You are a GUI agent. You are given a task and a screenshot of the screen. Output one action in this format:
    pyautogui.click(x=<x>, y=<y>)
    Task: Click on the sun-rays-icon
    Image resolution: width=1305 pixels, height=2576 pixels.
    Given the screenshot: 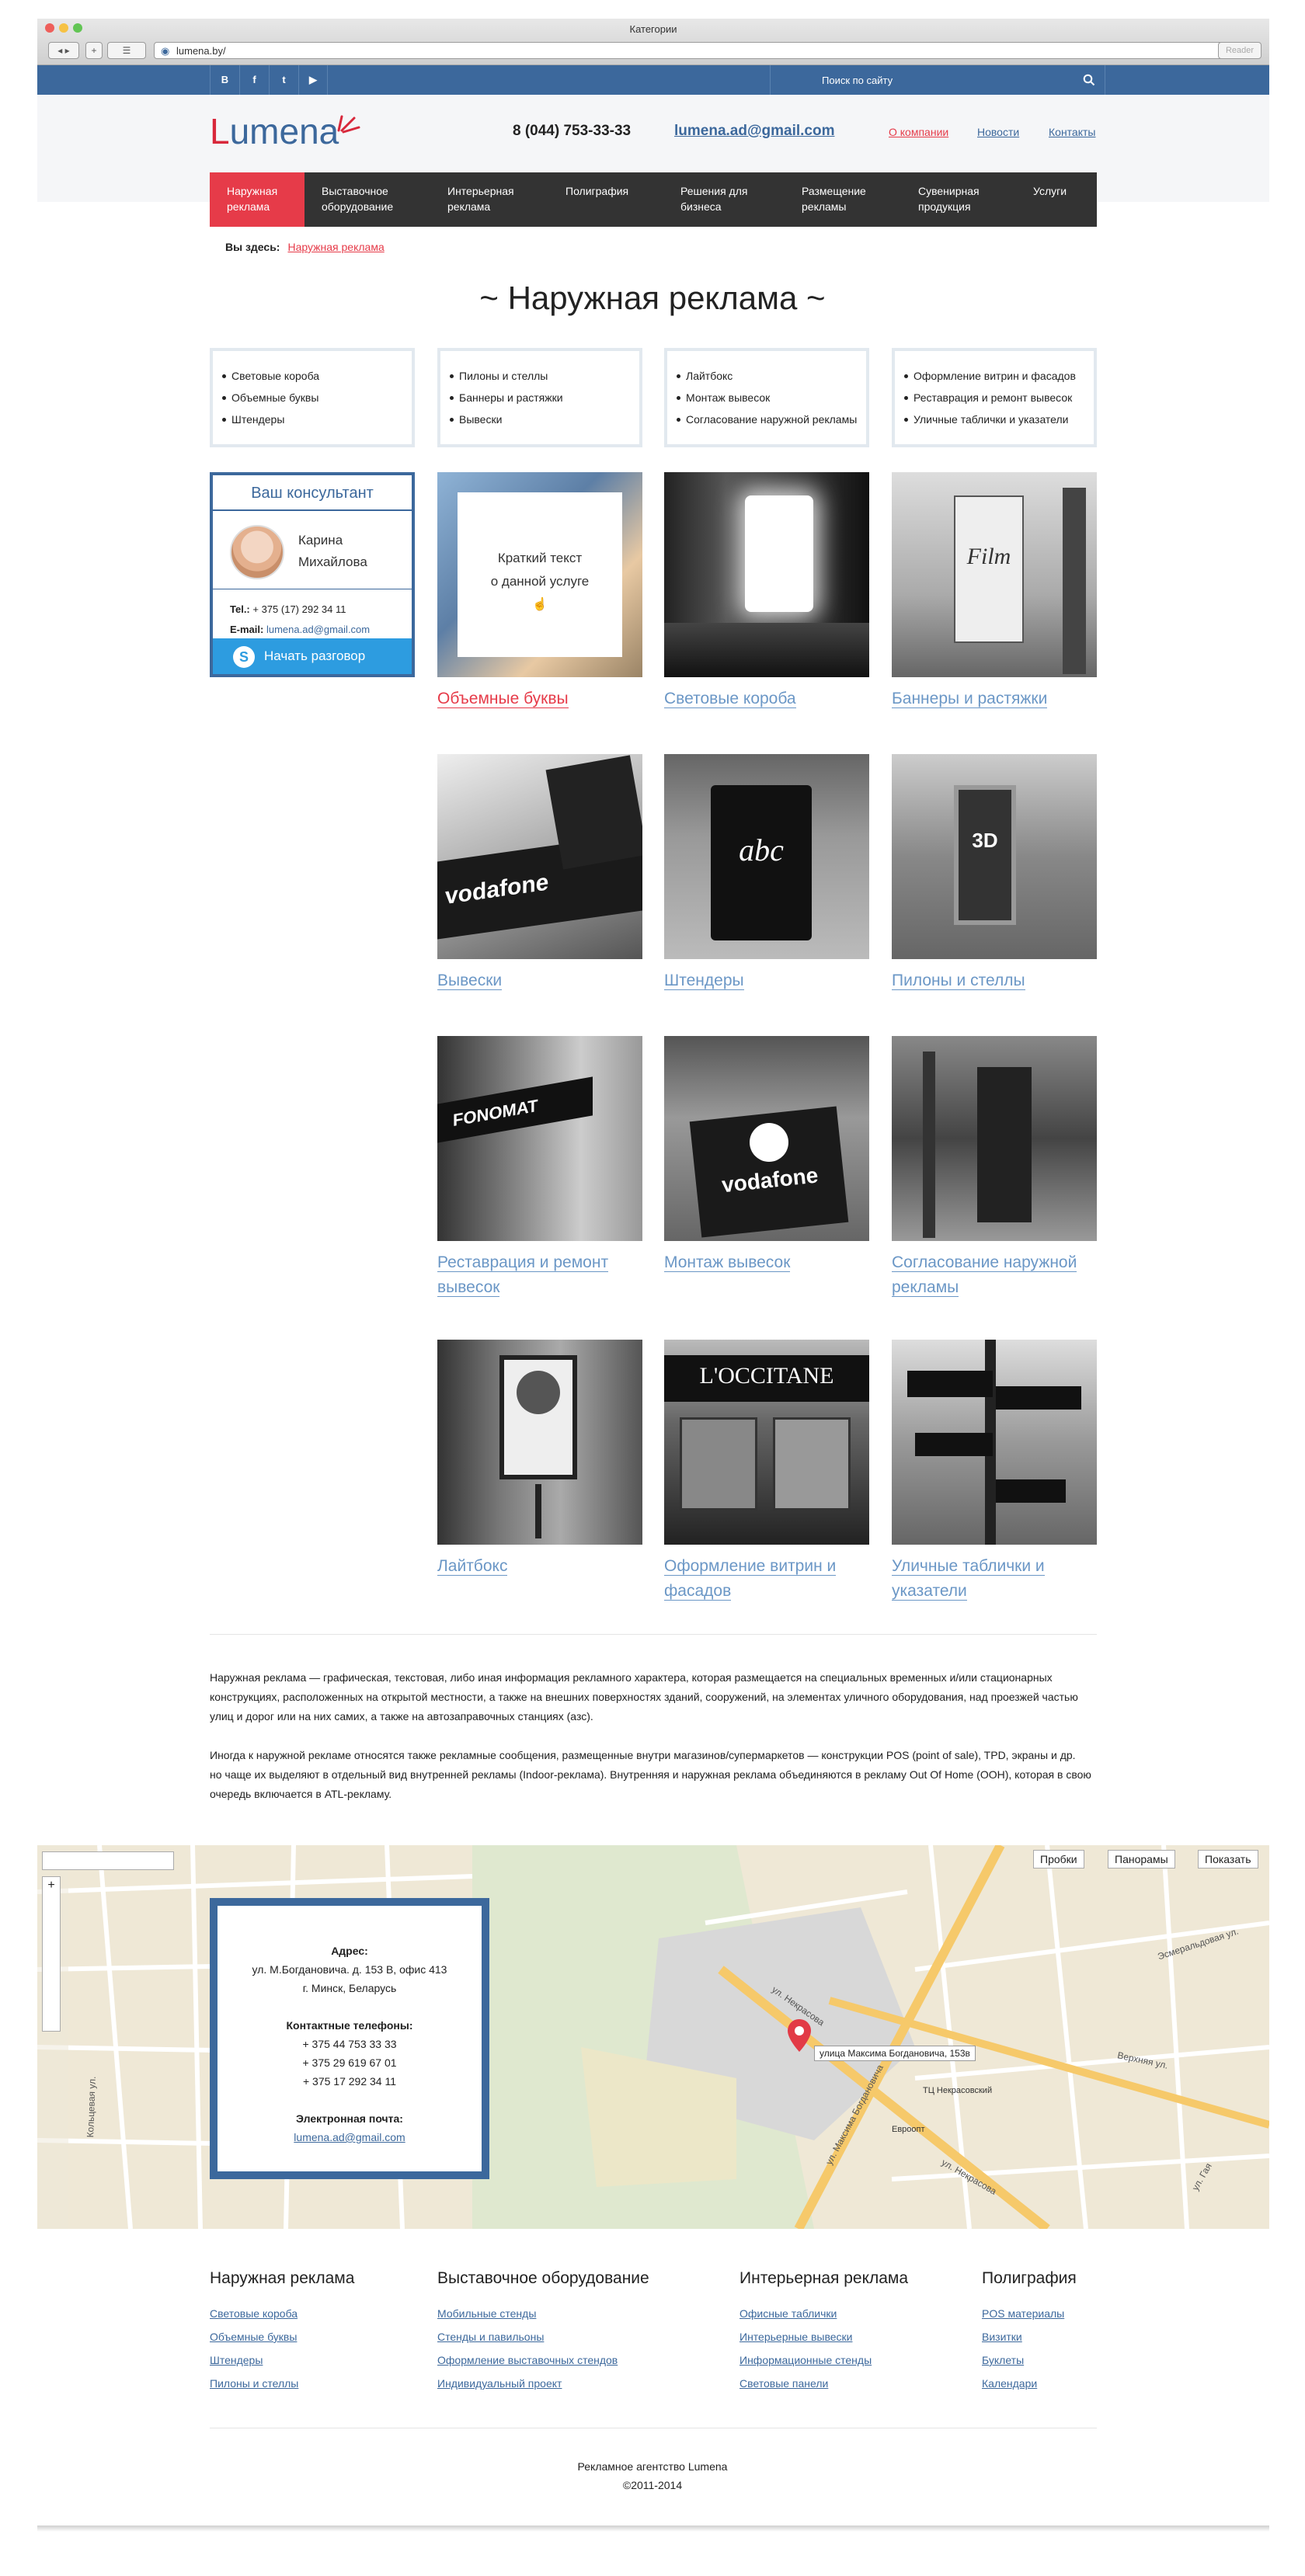 What is the action you would take?
    pyautogui.click(x=348, y=124)
    